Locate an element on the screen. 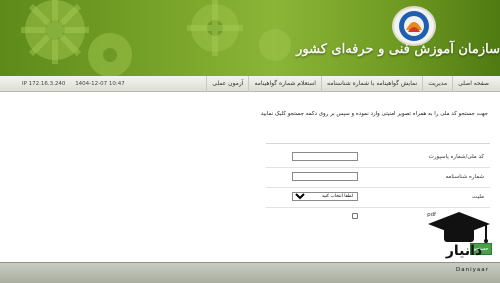  nav-item-certificate-inquiry: استعلام شماره گواهینامه is located at coordinates (284, 84).